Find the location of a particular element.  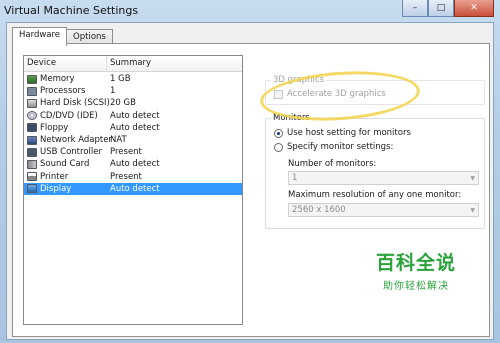

device-cell: Hard Disk (SCSI) is located at coordinates (67, 103).